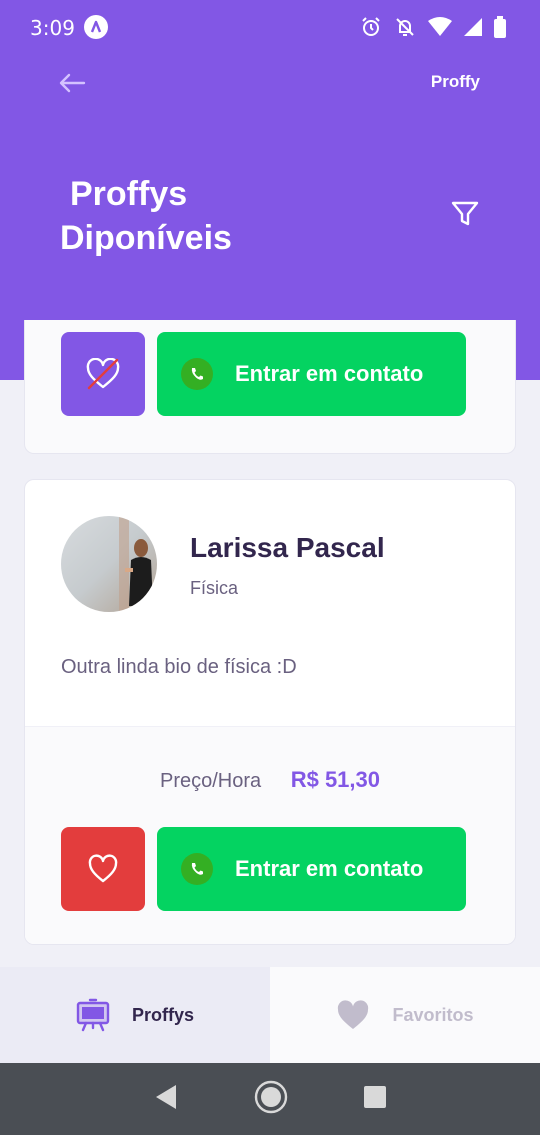 This screenshot has width=540, height=1135. What do you see at coordinates (93, 1015) in the screenshot?
I see `easel-icon` at bounding box center [93, 1015].